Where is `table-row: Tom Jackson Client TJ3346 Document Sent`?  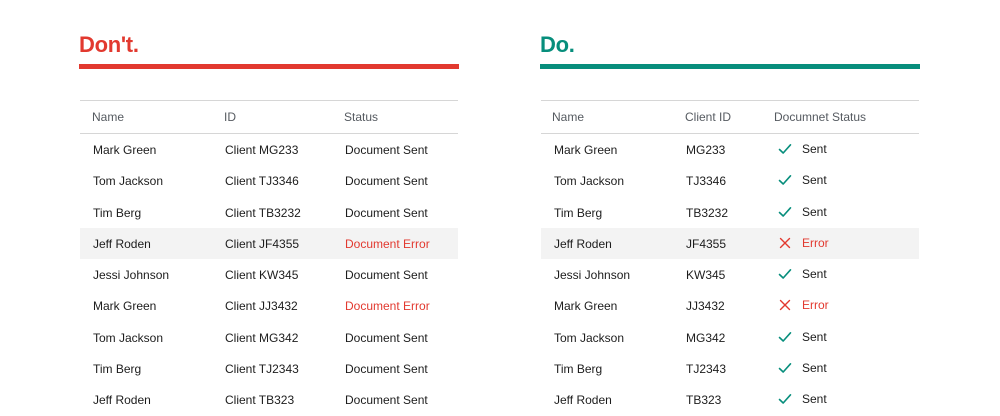 table-row: Tom Jackson Client TJ3346 Document Sent is located at coordinates (269, 180).